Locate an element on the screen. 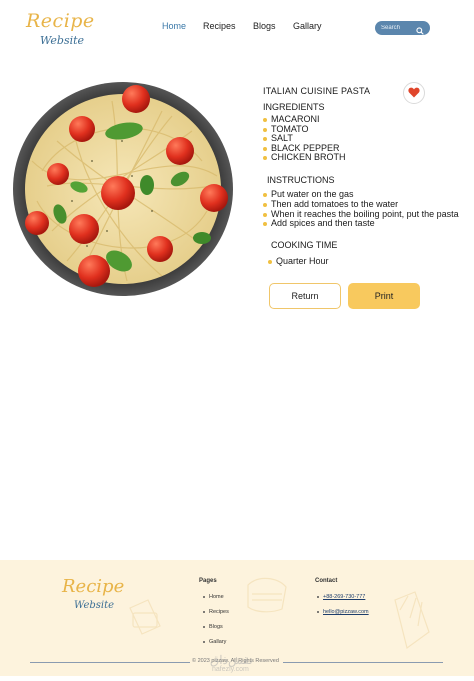 This screenshot has height=681, width=474. cooking-time-value: Quarter Hour is located at coordinates (302, 261).